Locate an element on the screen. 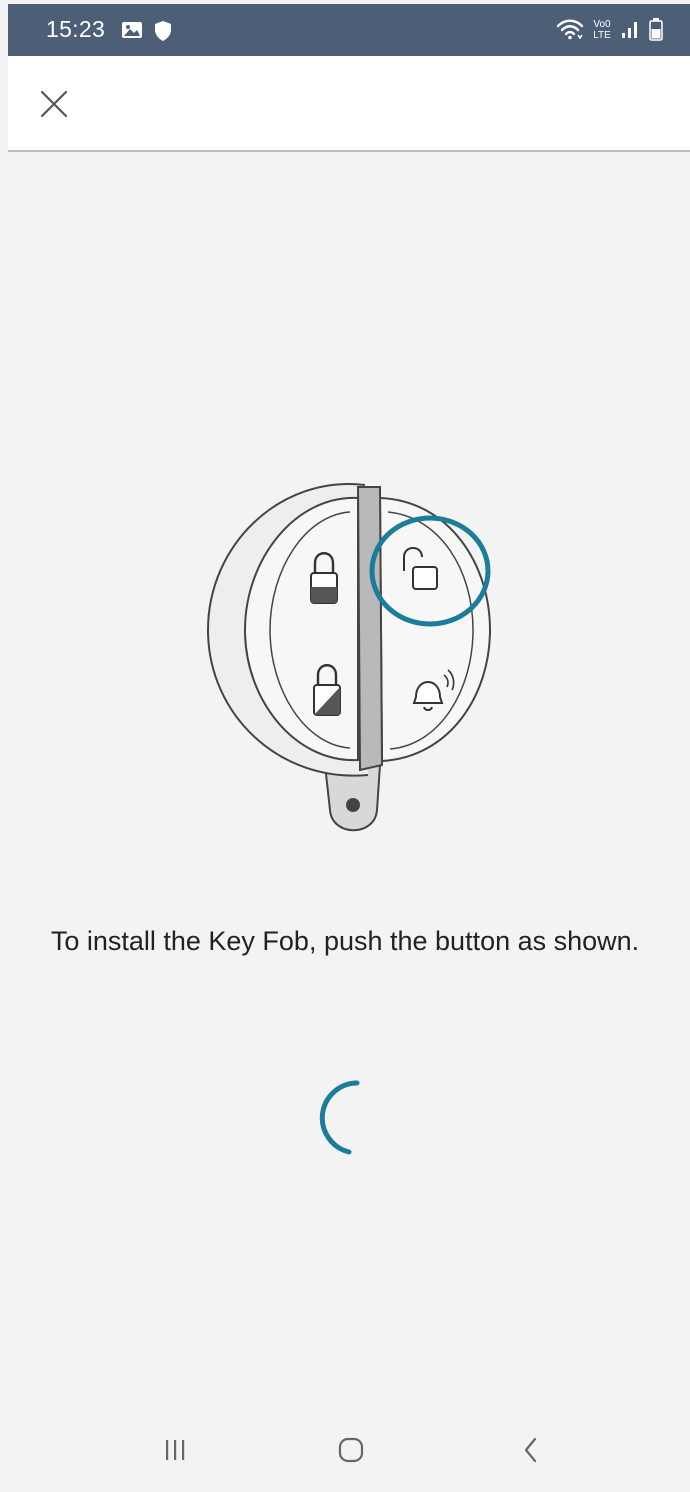 The width and height of the screenshot is (690, 1492). battery-icon is located at coordinates (656, 29).